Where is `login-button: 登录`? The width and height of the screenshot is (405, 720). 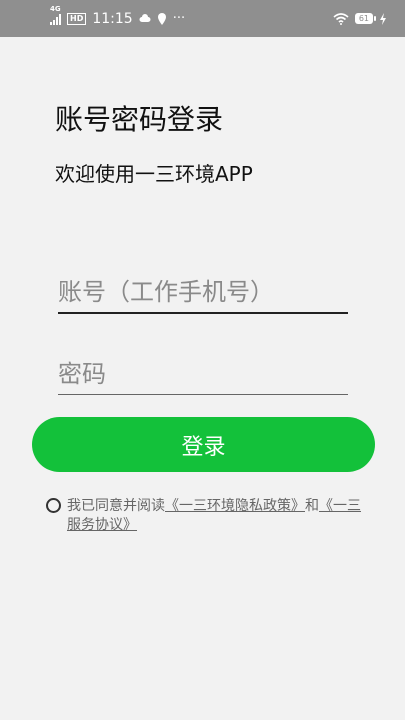
login-button: 登录 is located at coordinates (203, 444).